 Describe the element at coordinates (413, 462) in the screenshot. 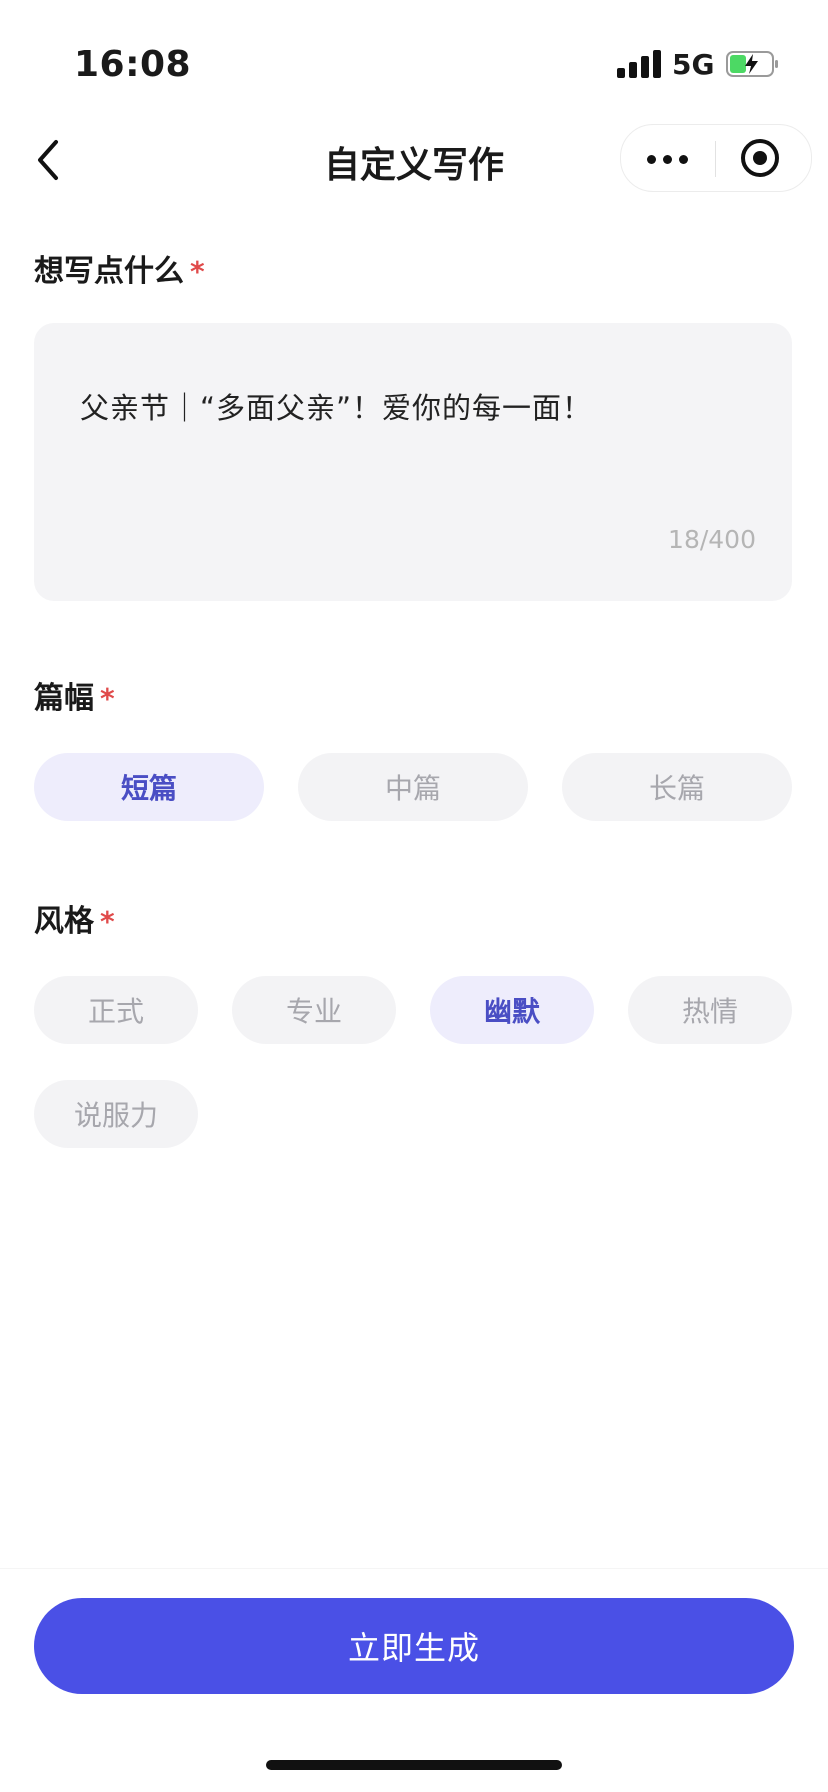

I see `prompt-textarea: 父亲节｜“多面父亲”！爱你的每一面！ 18/400` at that location.